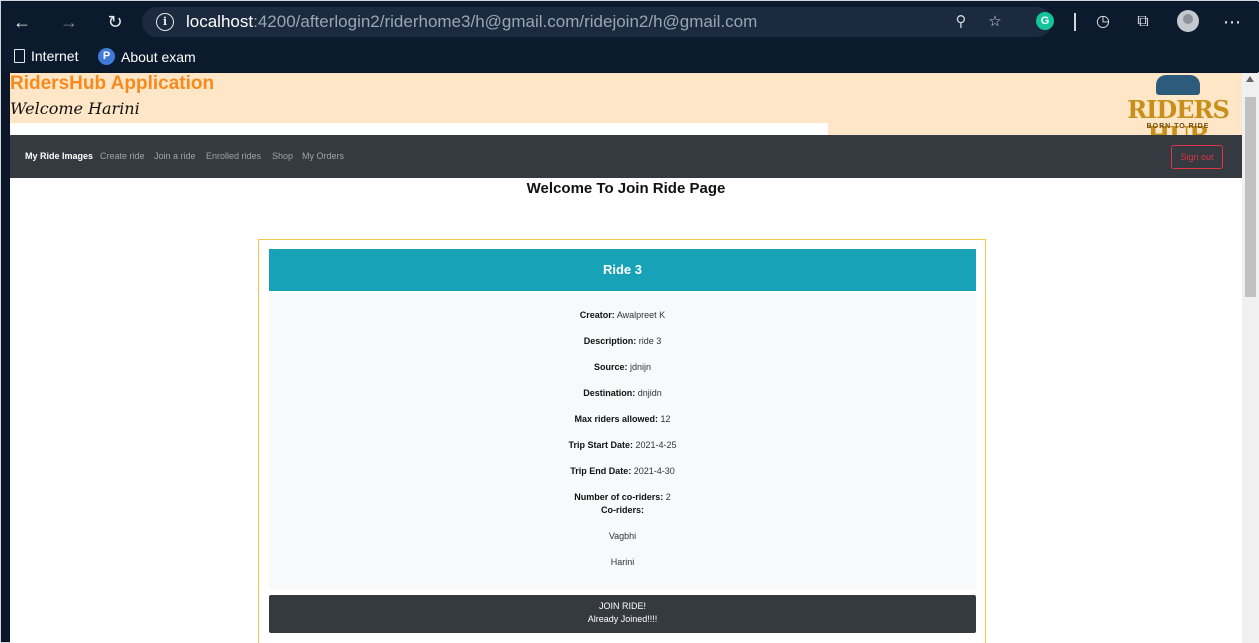 This screenshot has width=1259, height=643. I want to click on detail-corider-count: Number of co-riders: 2, so click(622, 497).